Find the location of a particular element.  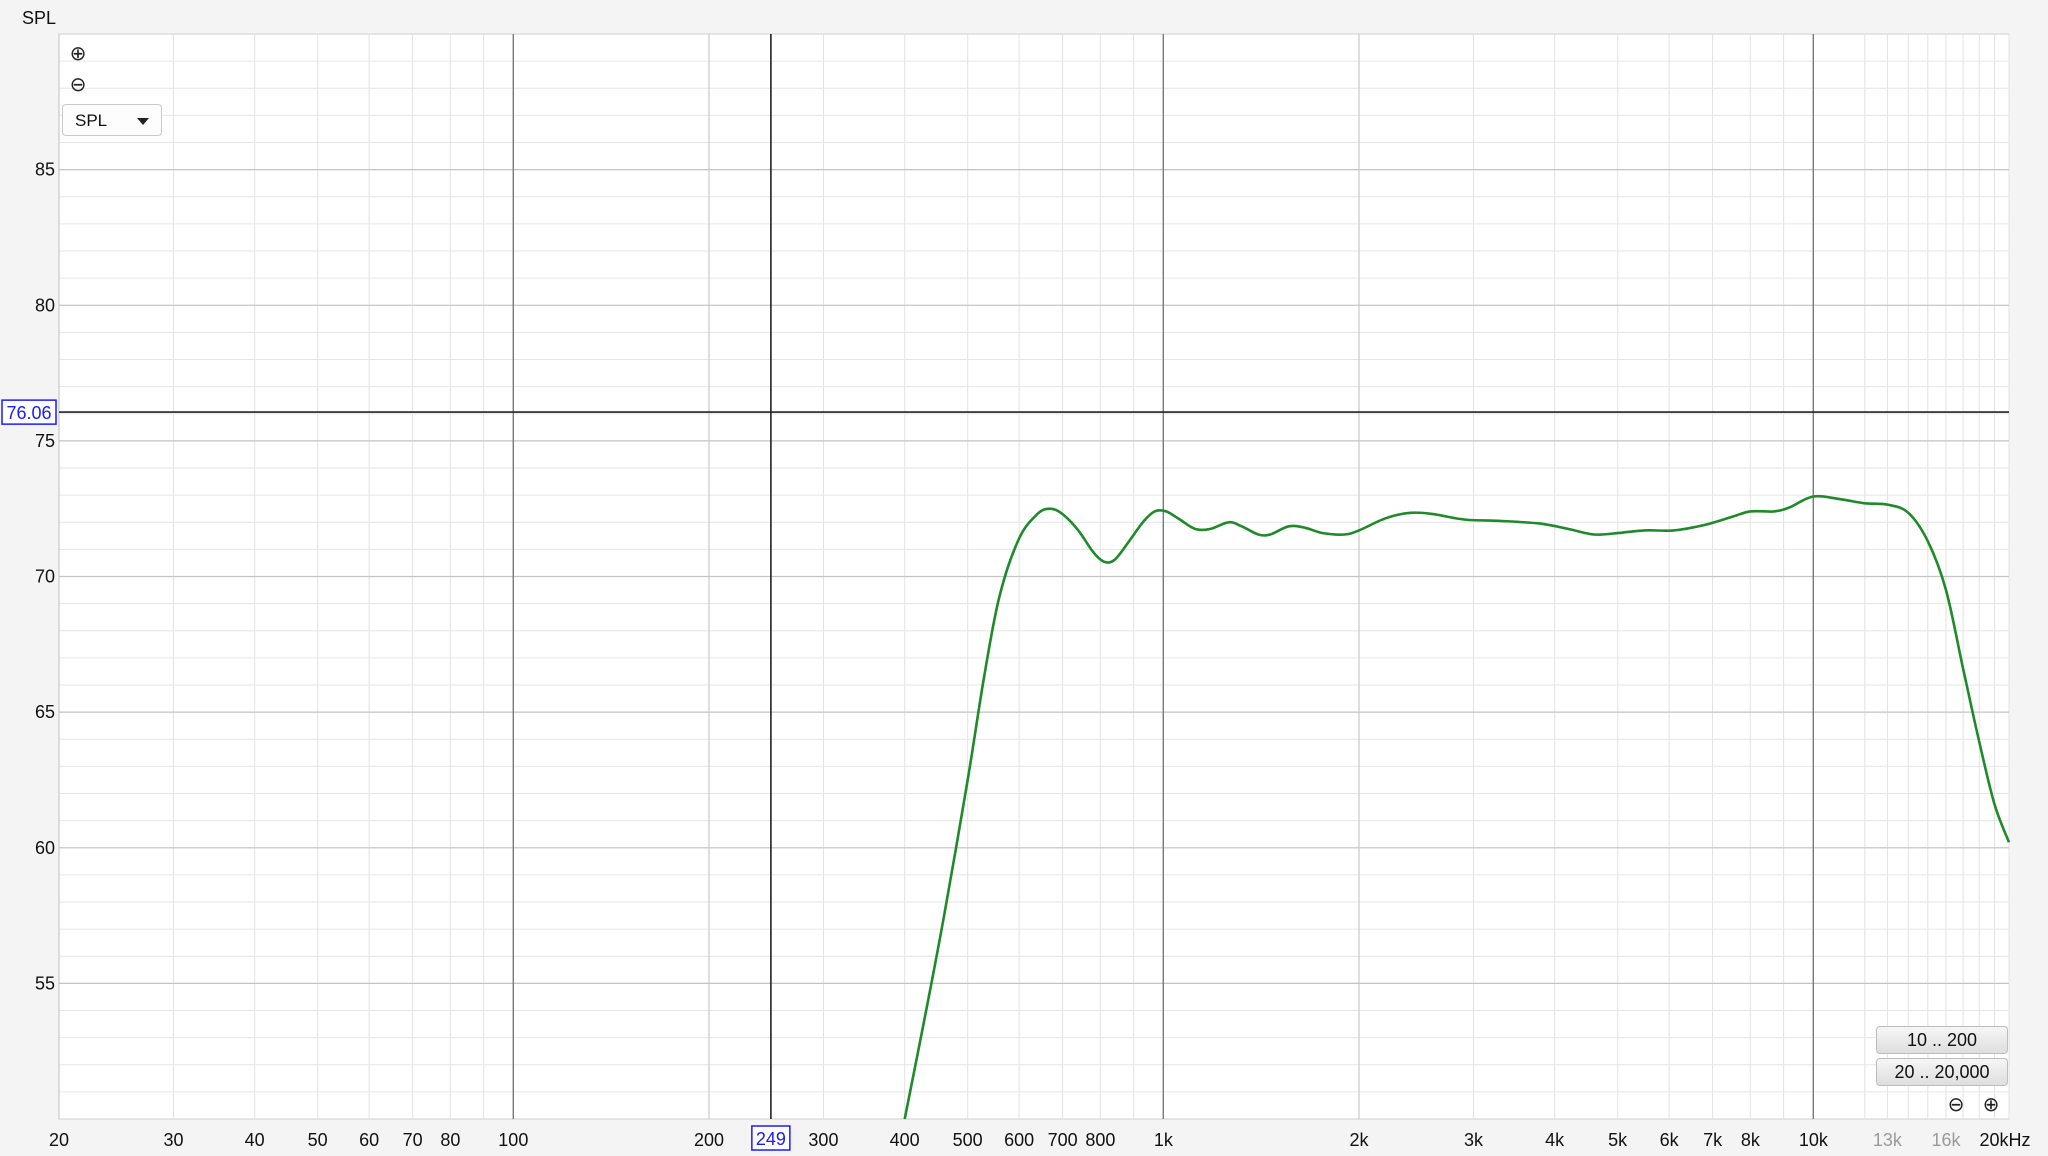

panel-title: SPL is located at coordinates (39, 18).